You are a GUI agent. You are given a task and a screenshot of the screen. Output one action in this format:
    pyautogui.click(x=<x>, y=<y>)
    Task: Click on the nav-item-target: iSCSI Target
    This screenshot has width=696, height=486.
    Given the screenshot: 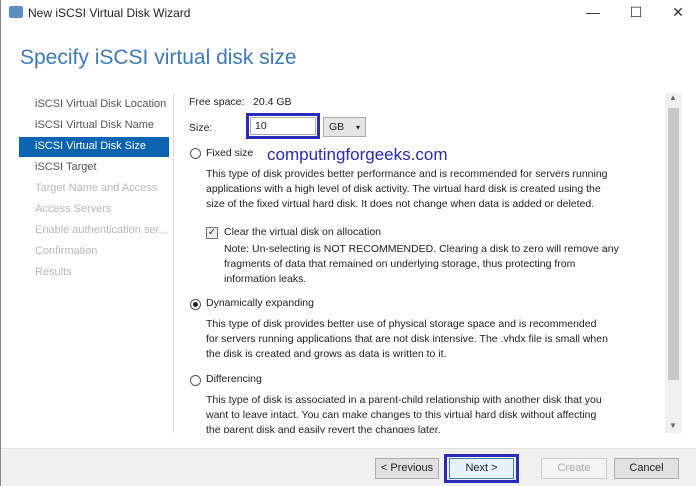 What is the action you would take?
    pyautogui.click(x=94, y=168)
    